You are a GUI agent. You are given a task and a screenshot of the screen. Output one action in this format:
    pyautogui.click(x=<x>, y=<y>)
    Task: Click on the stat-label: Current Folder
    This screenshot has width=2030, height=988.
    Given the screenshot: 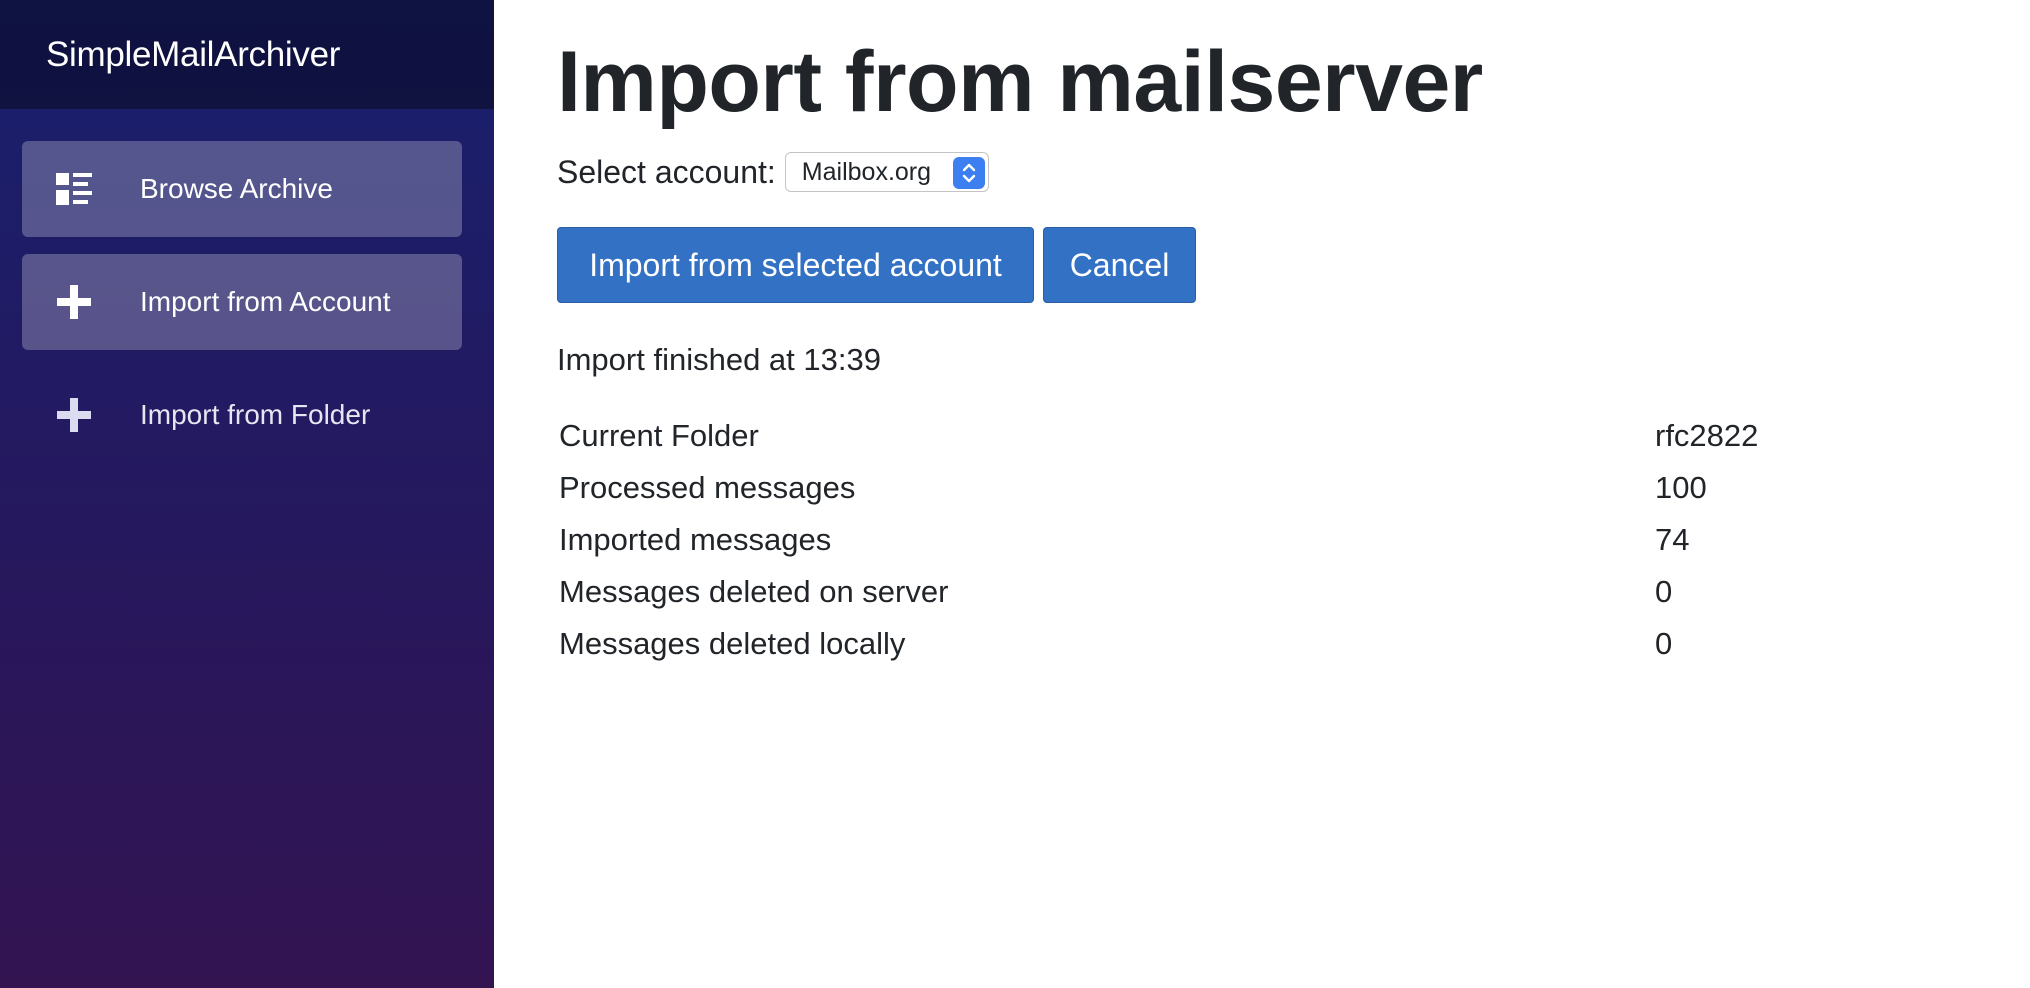 What is the action you would take?
    pyautogui.click(x=659, y=435)
    